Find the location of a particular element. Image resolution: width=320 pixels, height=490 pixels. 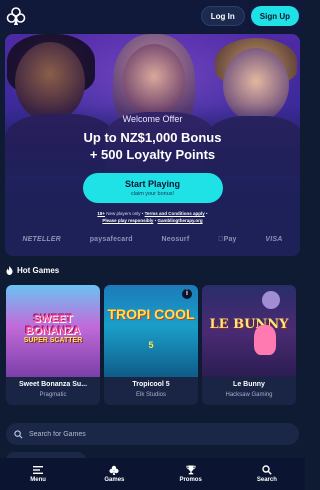

nav-promos: Promos is located at coordinates (191, 474).